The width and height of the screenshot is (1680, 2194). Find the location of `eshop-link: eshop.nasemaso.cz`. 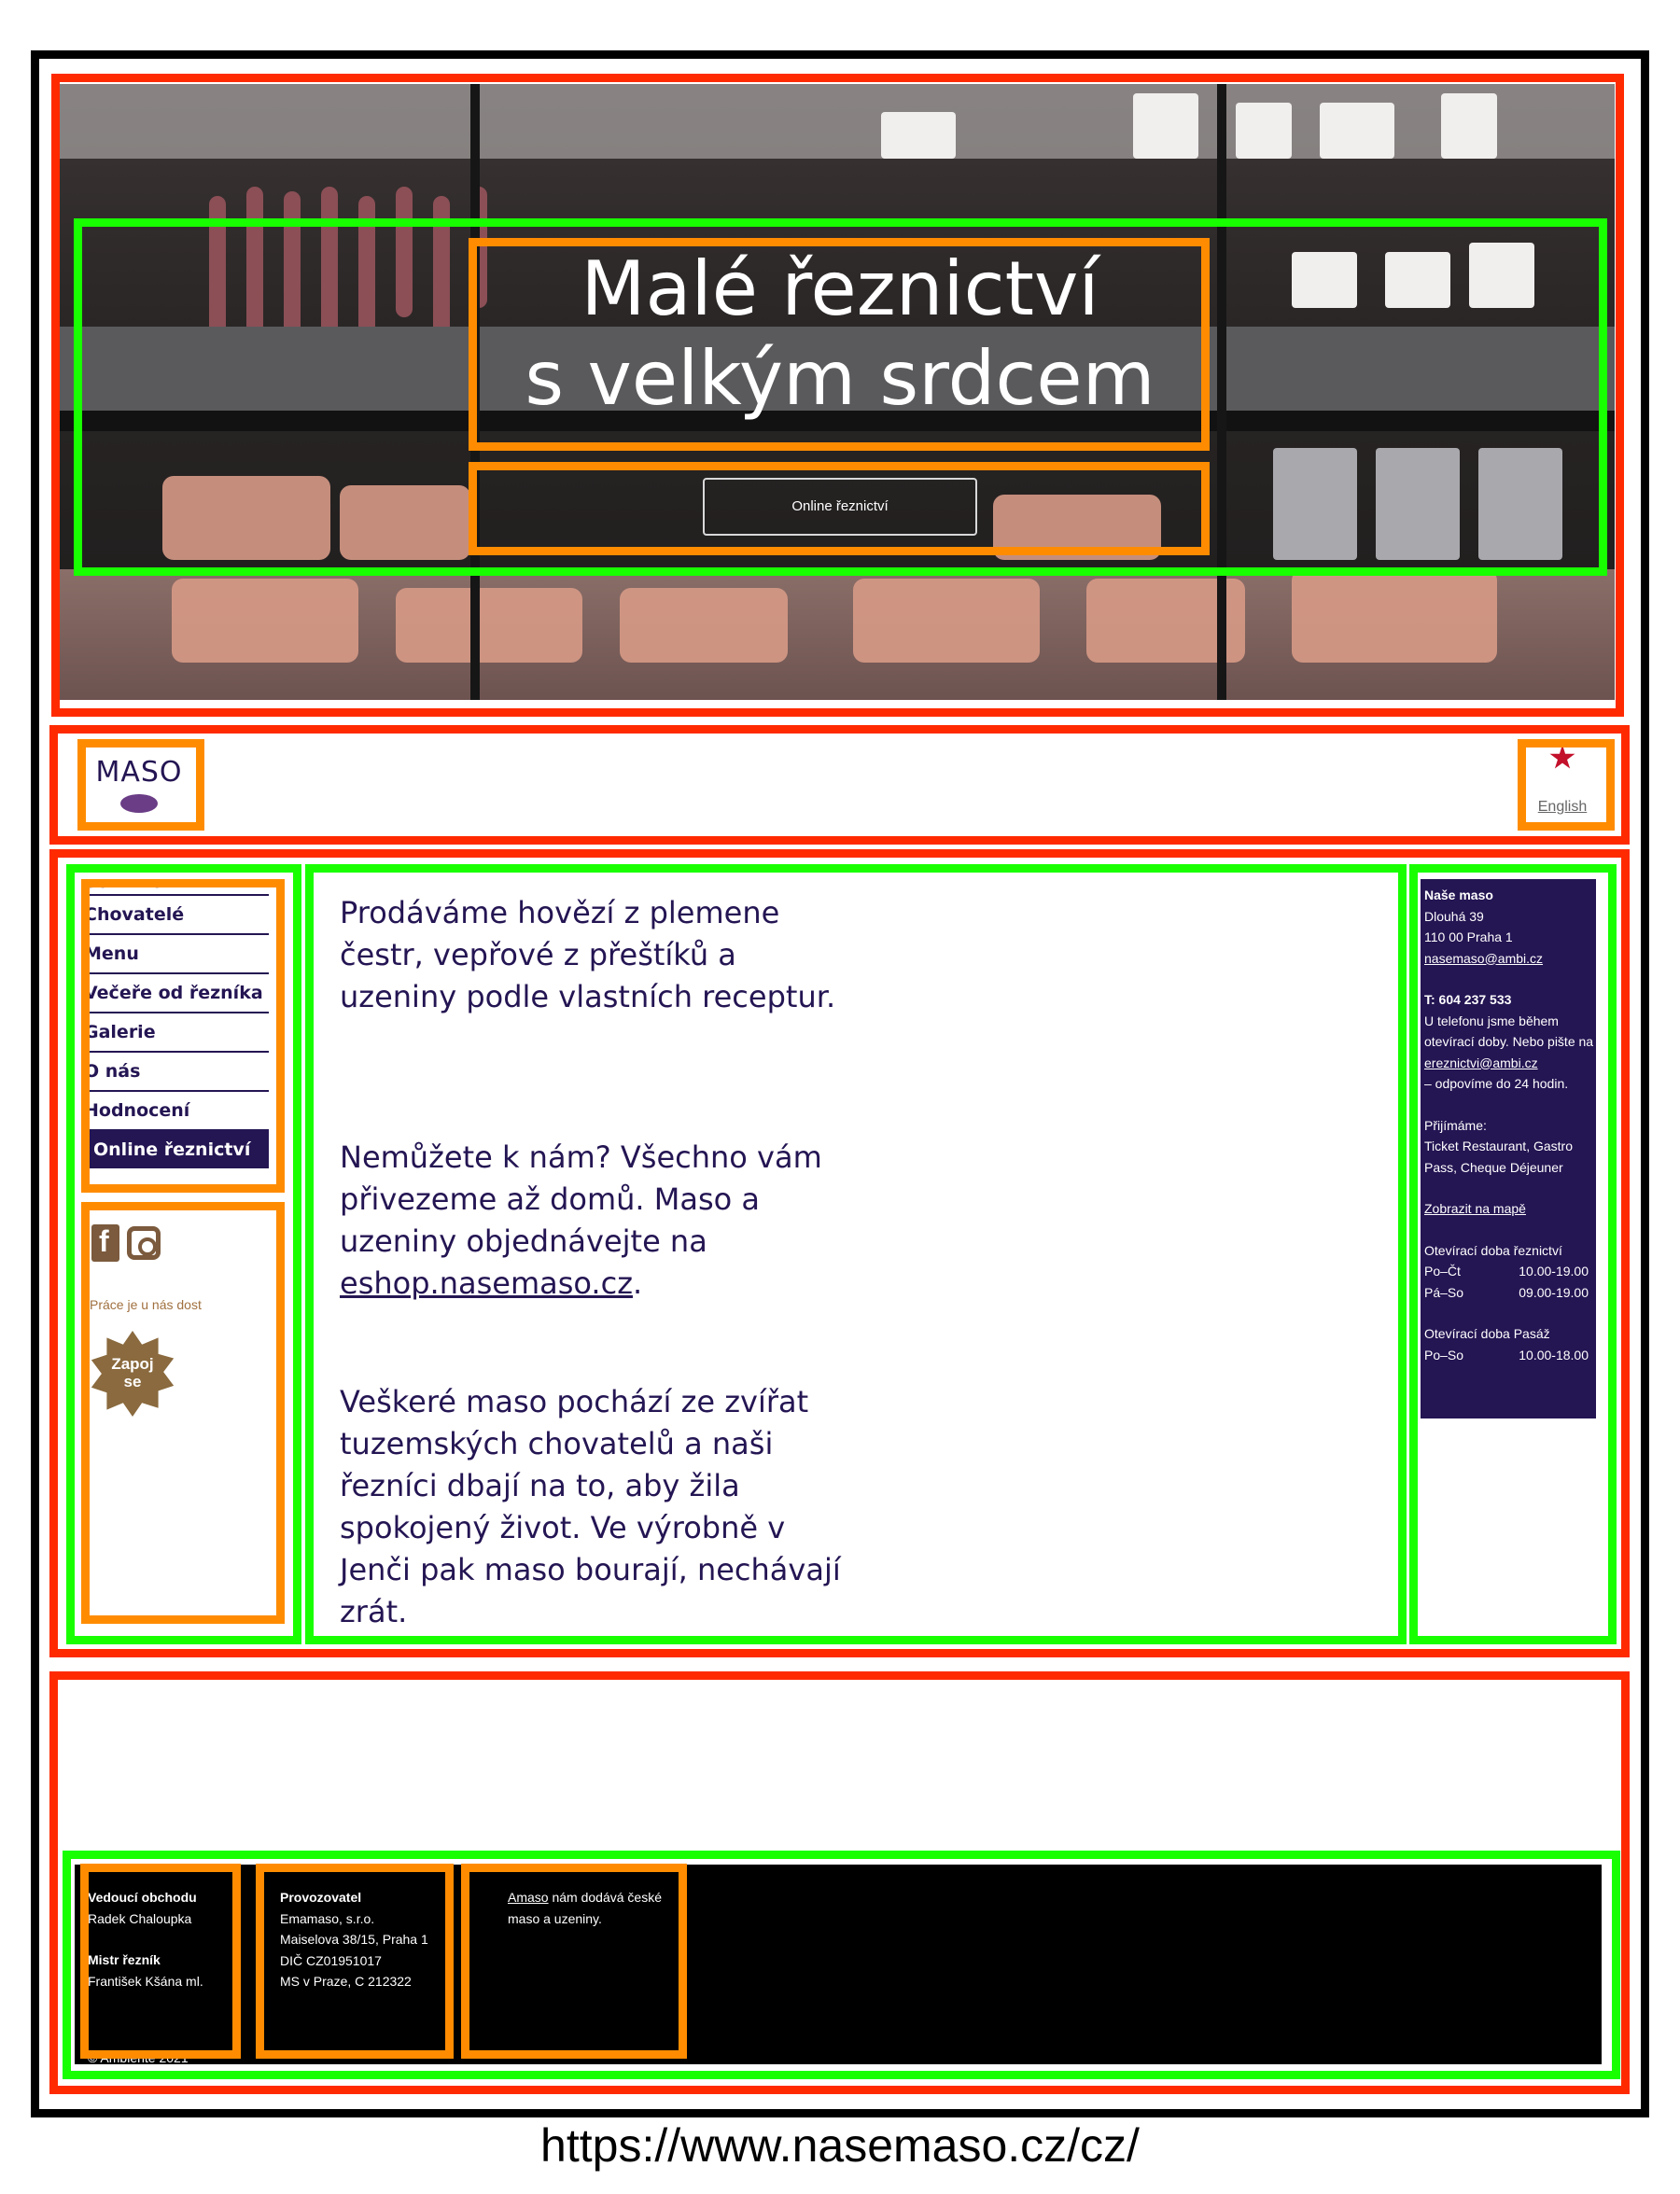

eshop-link: eshop.nasemaso.cz is located at coordinates (486, 1283).